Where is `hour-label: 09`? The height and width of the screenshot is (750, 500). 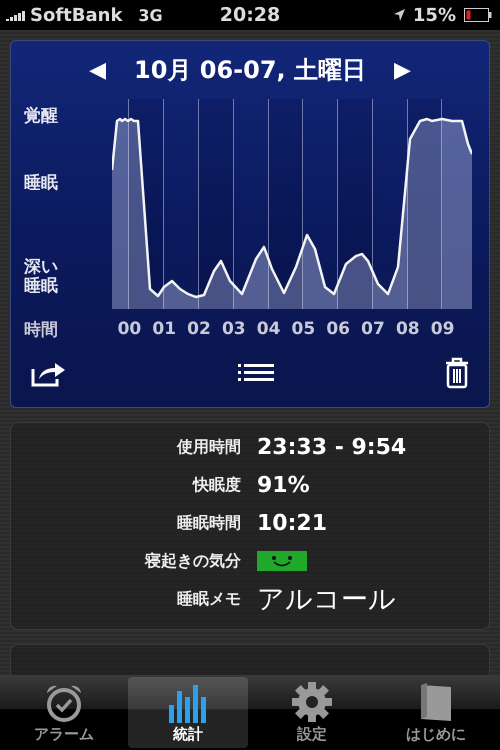
hour-label: 09 is located at coordinates (443, 329).